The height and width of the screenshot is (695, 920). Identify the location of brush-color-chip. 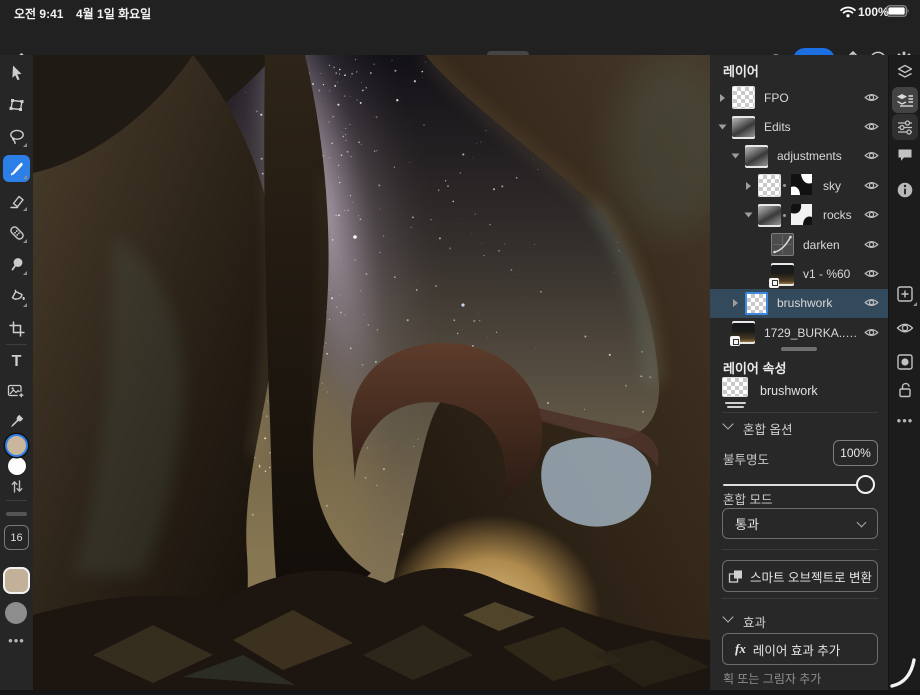
(16, 580).